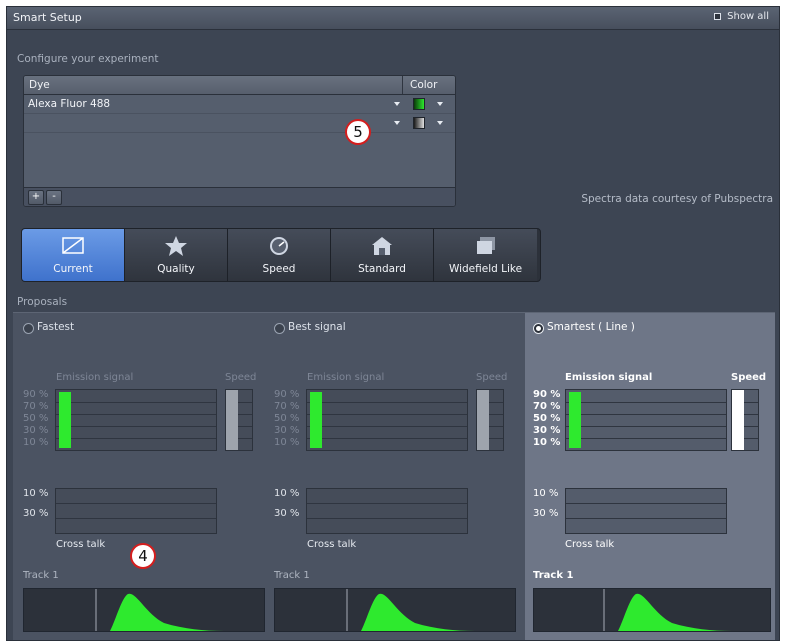 The width and height of the screenshot is (786, 641). What do you see at coordinates (54, 197) in the screenshot?
I see `remove-dye-button: -` at bounding box center [54, 197].